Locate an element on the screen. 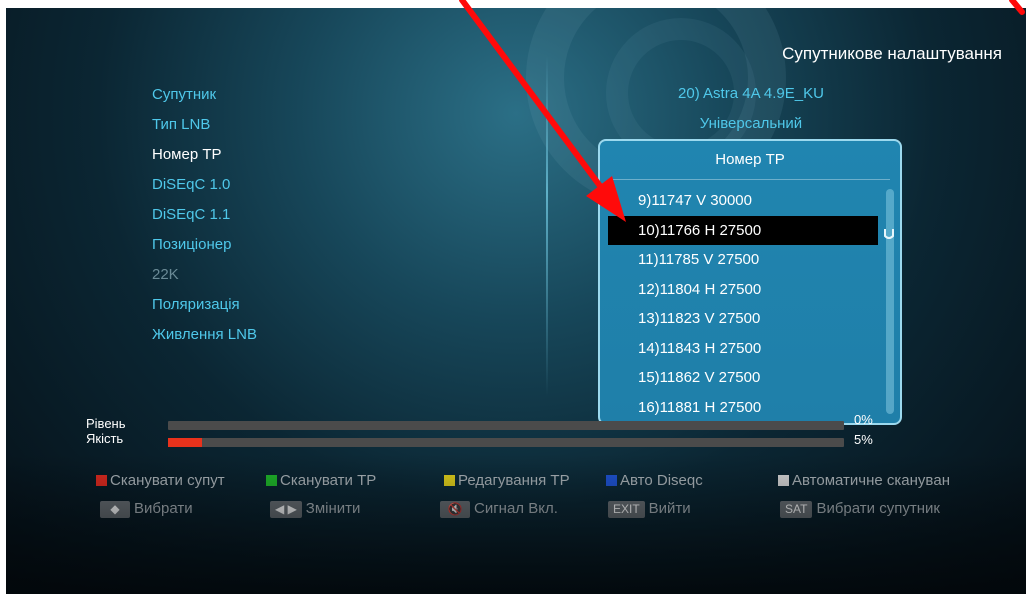 This screenshot has width=1032, height=602. tp-list-item: 12)11804 H 27500 is located at coordinates (743, 290).